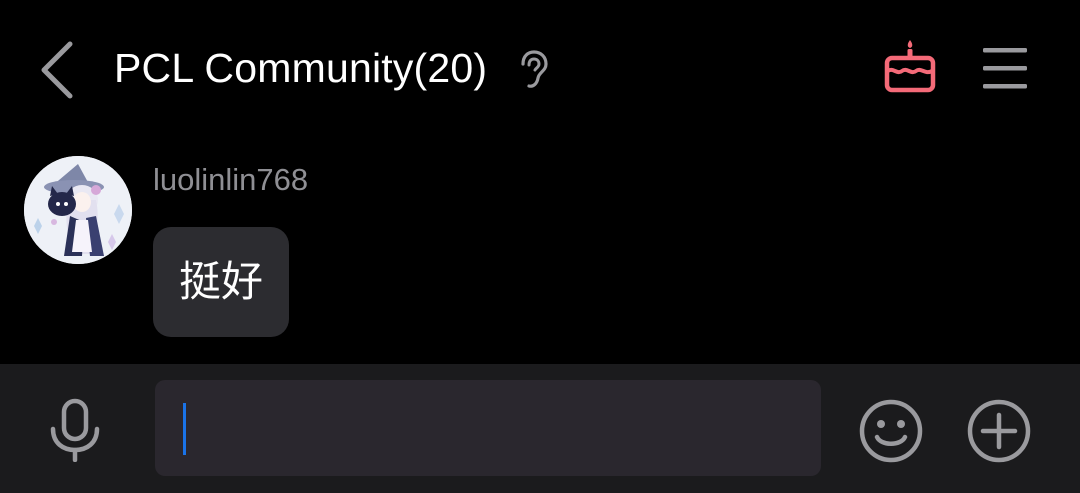 The height and width of the screenshot is (493, 1080). What do you see at coordinates (533, 70) in the screenshot?
I see `ear-icon` at bounding box center [533, 70].